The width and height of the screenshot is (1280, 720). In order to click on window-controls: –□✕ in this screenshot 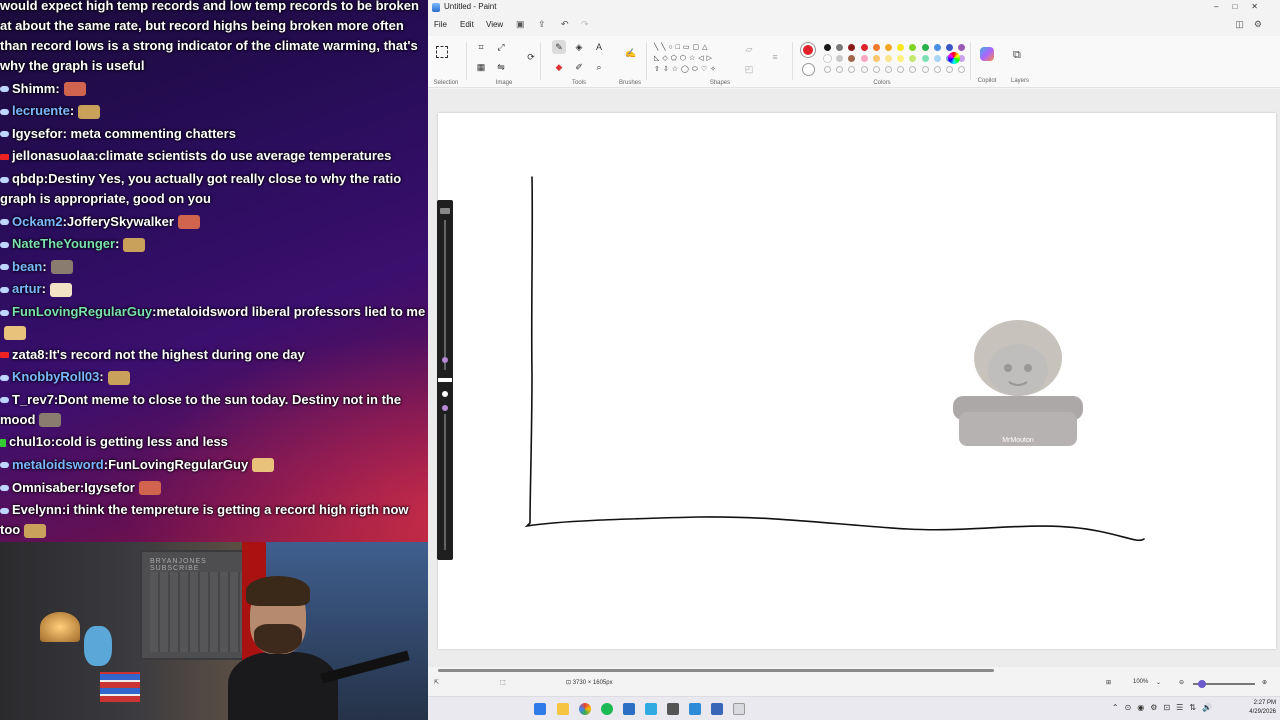, I will do `click(1243, 6)`.